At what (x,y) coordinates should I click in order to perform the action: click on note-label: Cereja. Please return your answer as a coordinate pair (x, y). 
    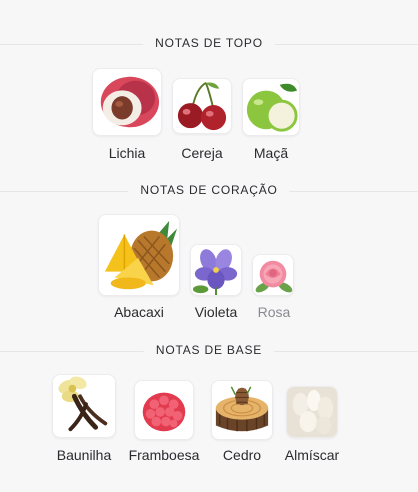
    Looking at the image, I should click on (202, 153).